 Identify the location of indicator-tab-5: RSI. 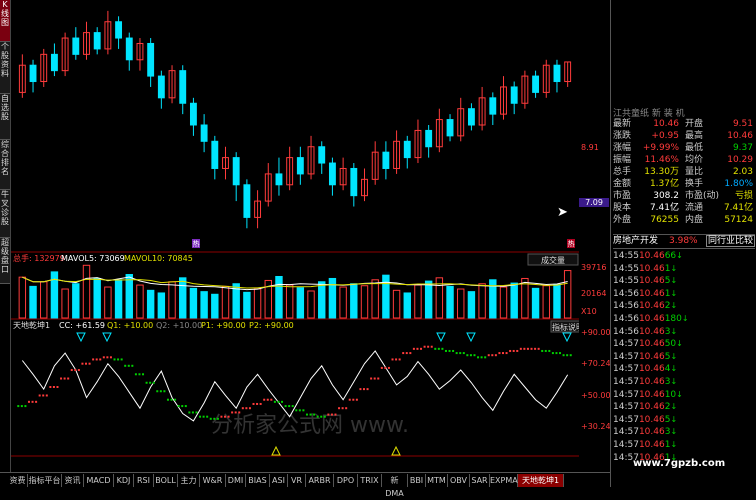
(144, 480).